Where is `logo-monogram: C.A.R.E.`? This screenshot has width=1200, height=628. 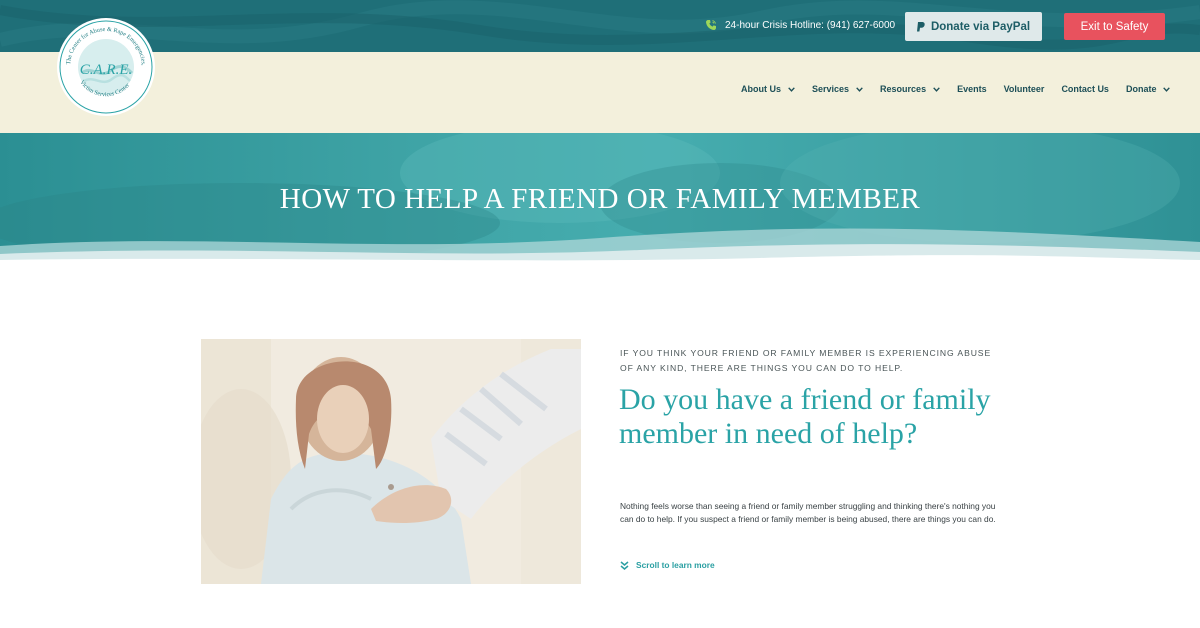 logo-monogram: C.A.R.E. is located at coordinates (106, 70).